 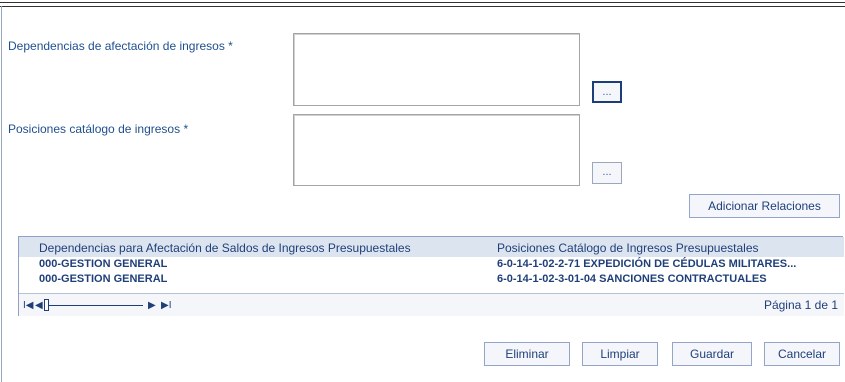 I want to click on posiciones-textarea, so click(x=436, y=150).